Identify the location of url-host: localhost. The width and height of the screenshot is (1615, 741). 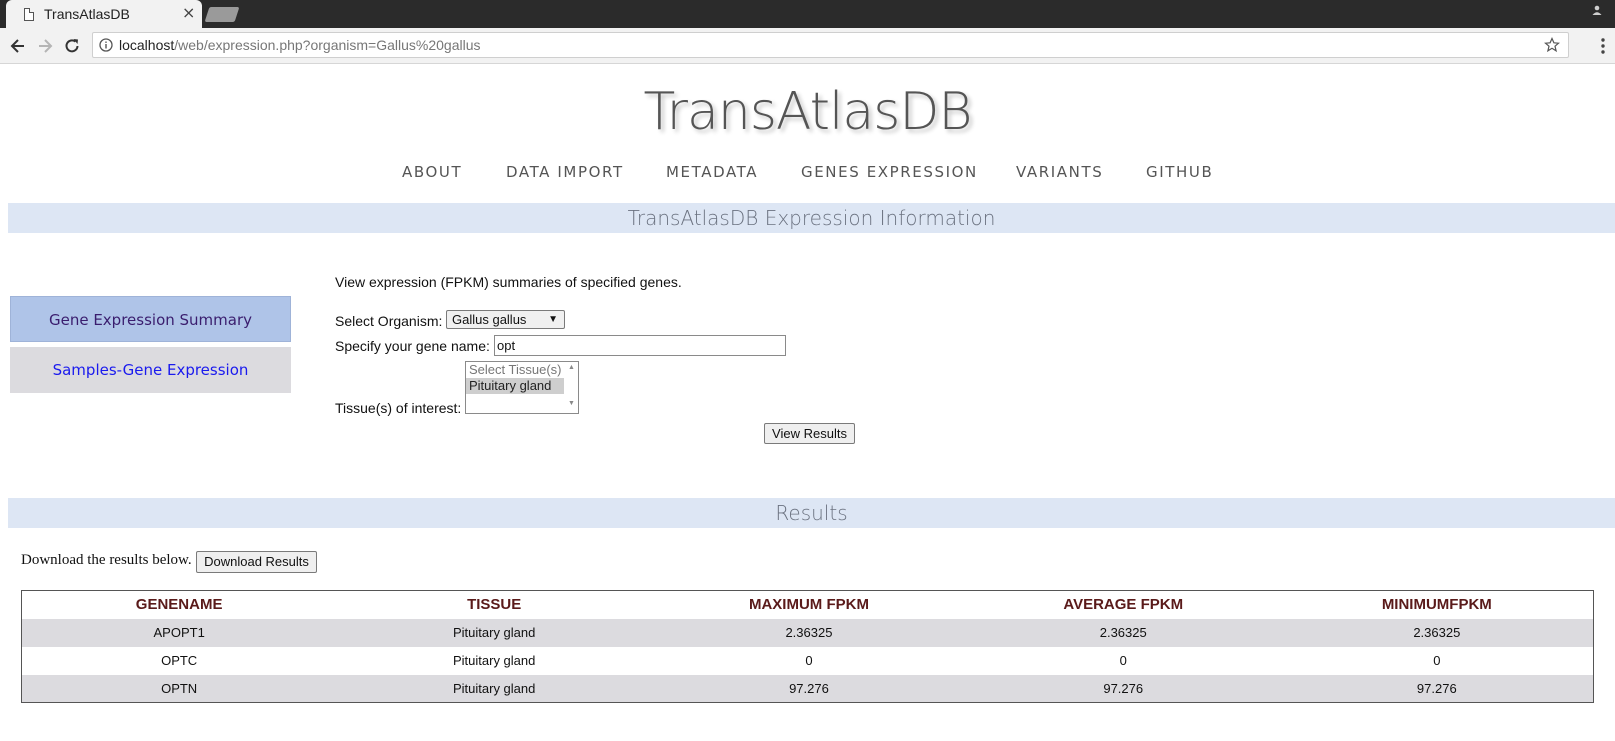
(147, 45).